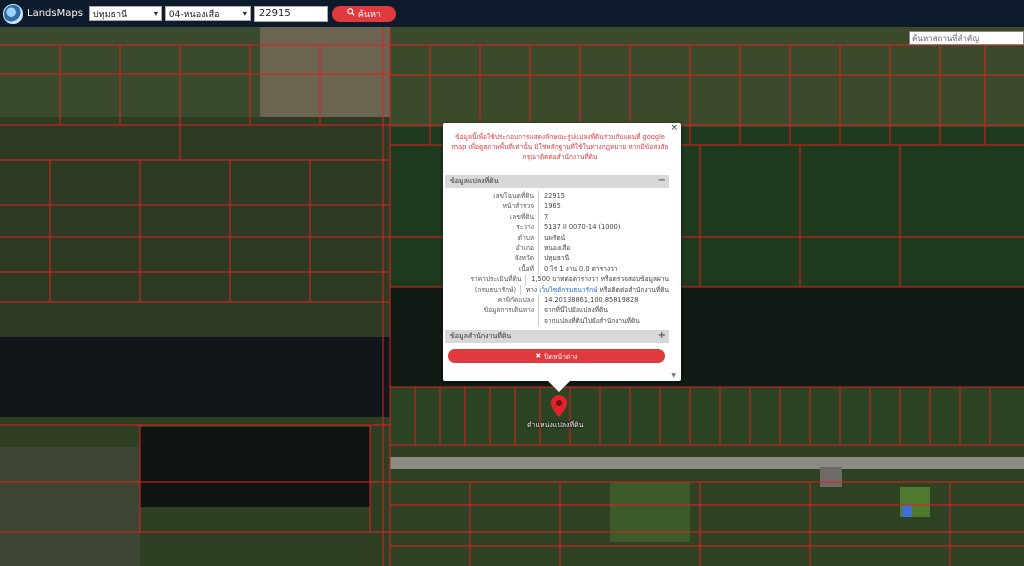 The image size is (1024, 566). Describe the element at coordinates (588, 300) in the screenshot. I see `coordinates-link: 14.20138861,100.85819828` at that location.